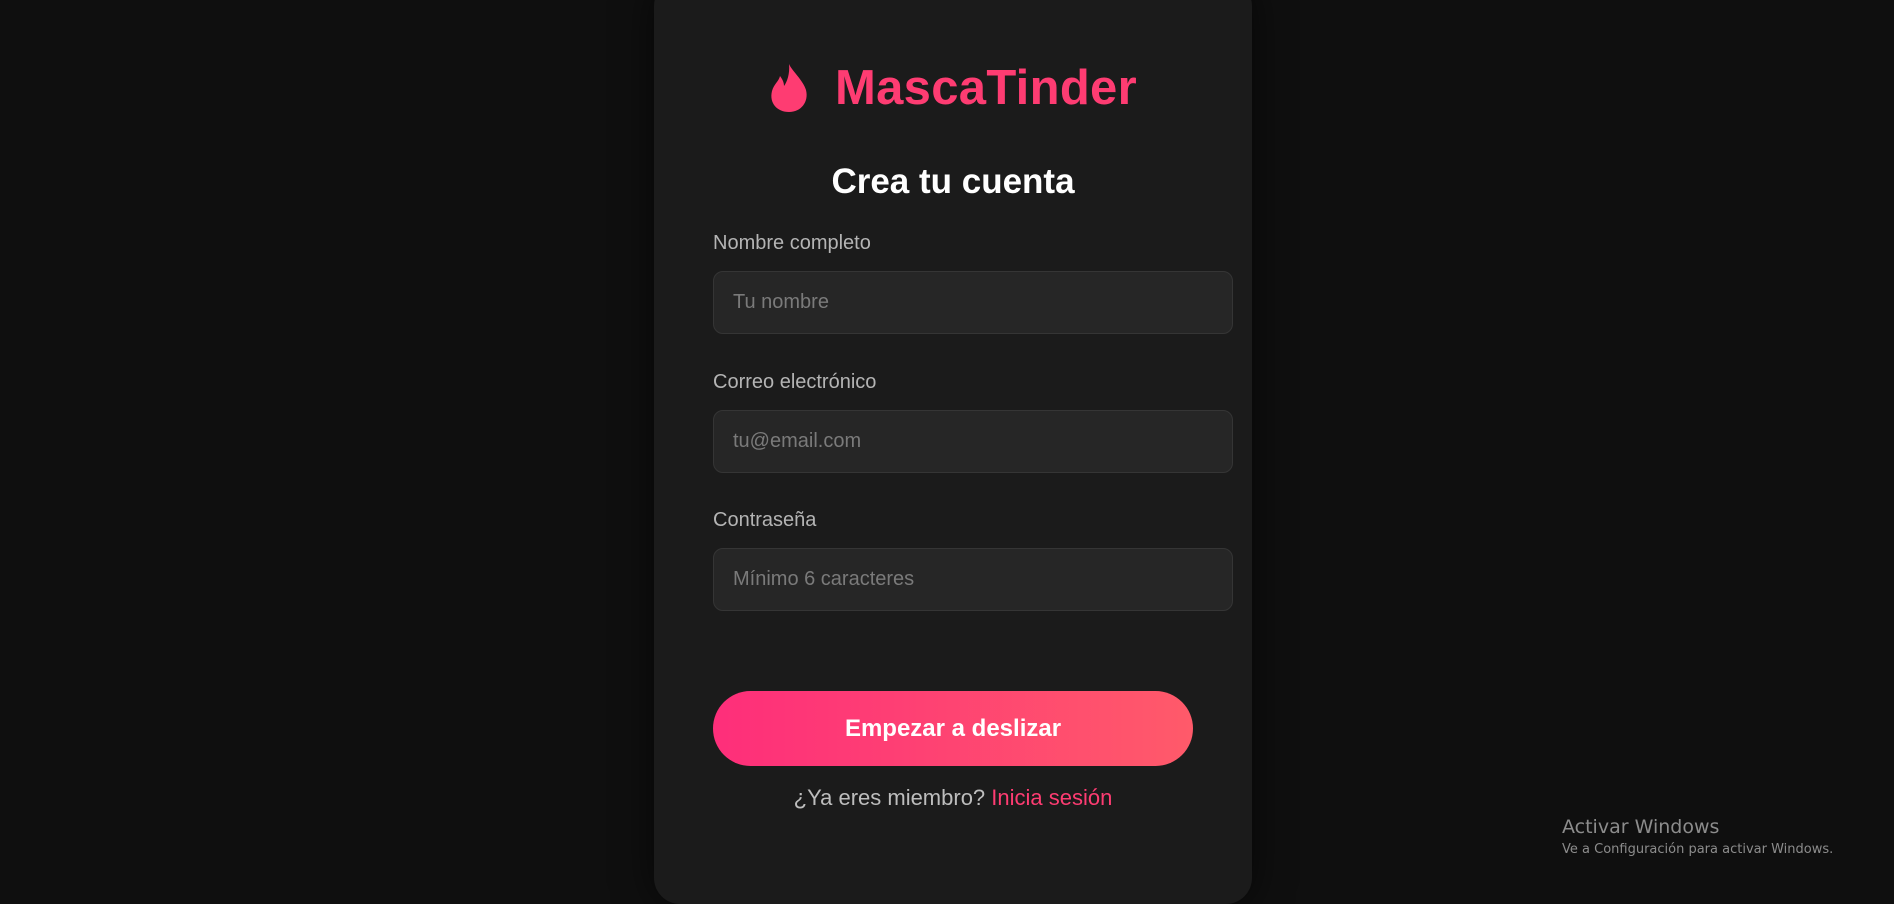  Describe the element at coordinates (973, 579) in the screenshot. I see `password-input` at that location.